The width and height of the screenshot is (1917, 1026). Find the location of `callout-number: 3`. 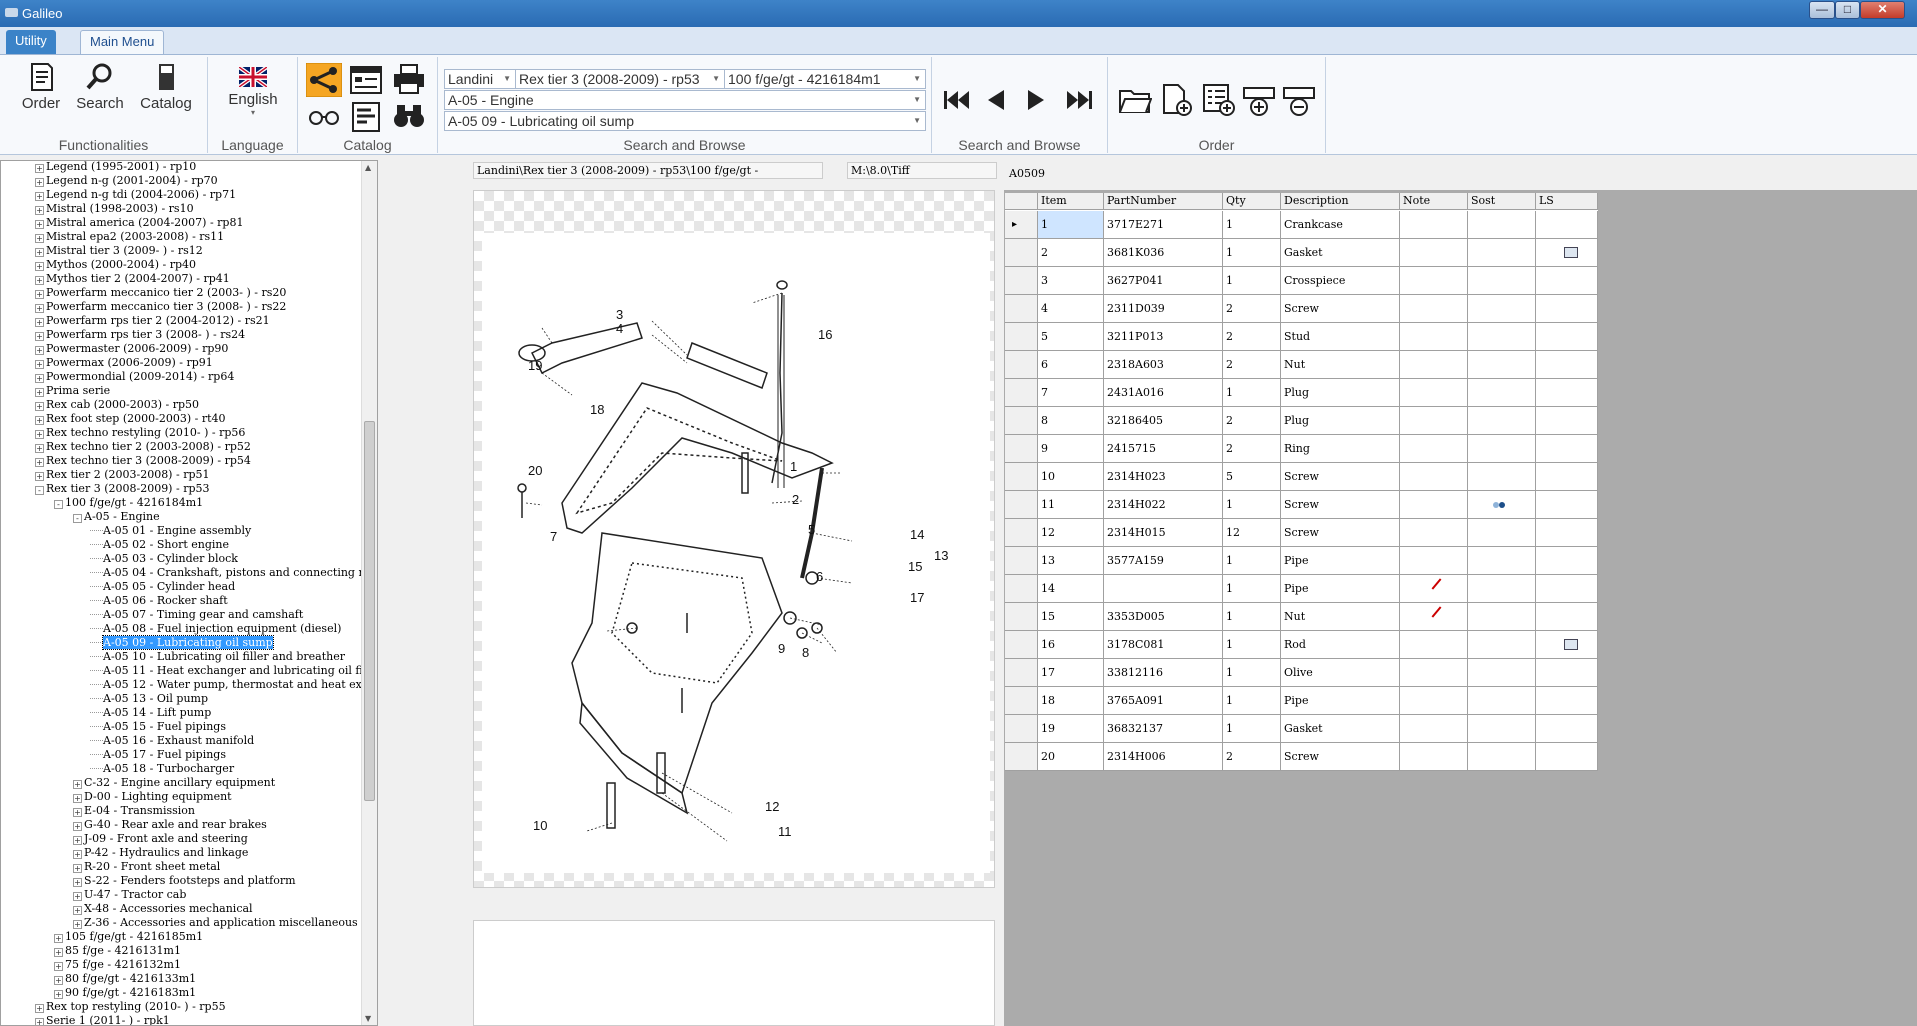

callout-number: 3 is located at coordinates (619, 314).